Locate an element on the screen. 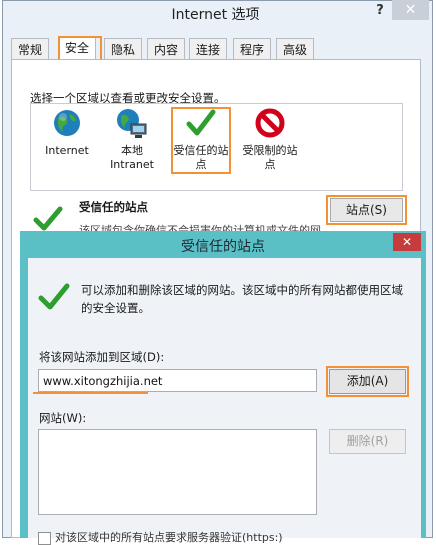  zone-restricted-sites: 受限制的站 点 is located at coordinates (270, 140).